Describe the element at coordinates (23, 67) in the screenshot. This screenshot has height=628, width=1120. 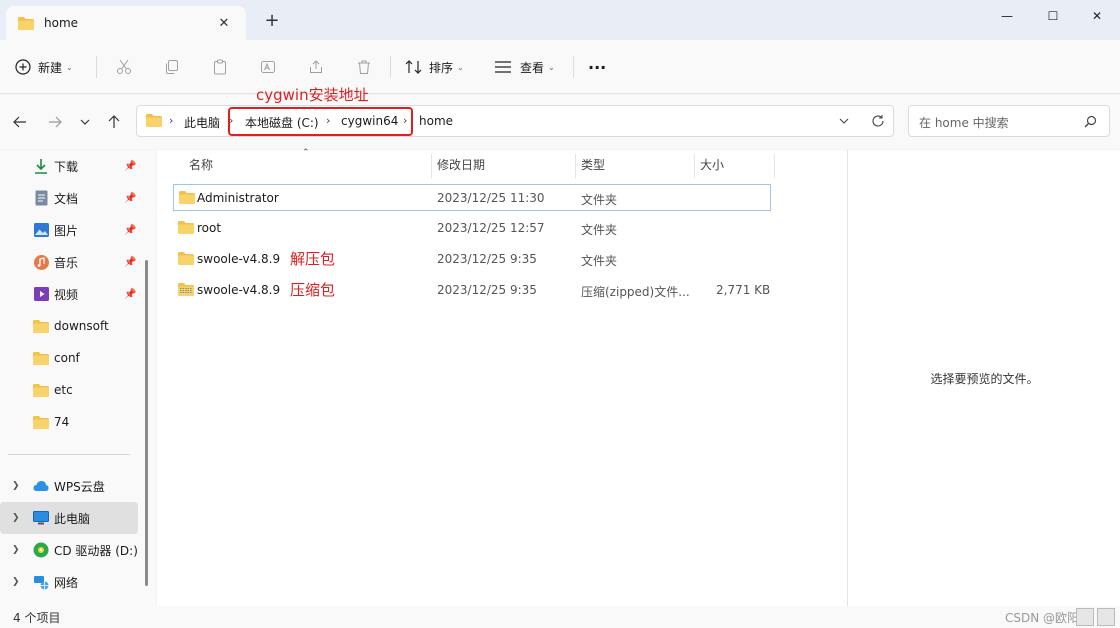
I see `plus-circle-icon` at that location.